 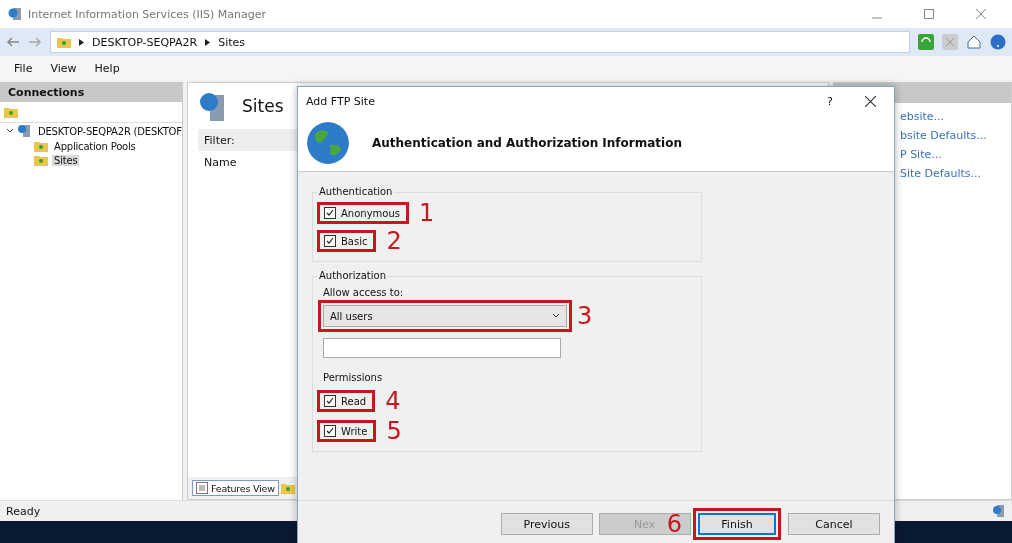 What do you see at coordinates (263, 106) in the screenshot?
I see `page-title: Sites` at bounding box center [263, 106].